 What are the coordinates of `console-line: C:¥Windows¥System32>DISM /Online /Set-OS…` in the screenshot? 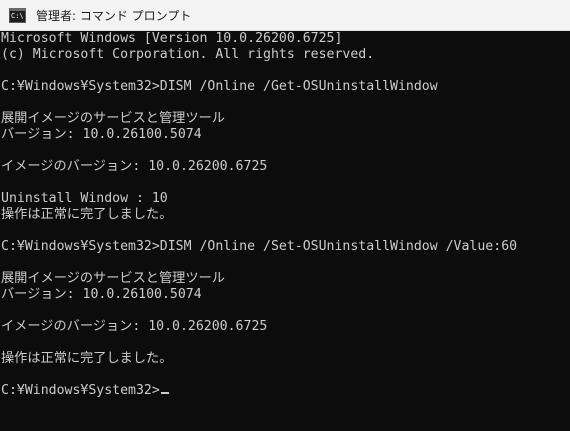 It's located at (259, 246).